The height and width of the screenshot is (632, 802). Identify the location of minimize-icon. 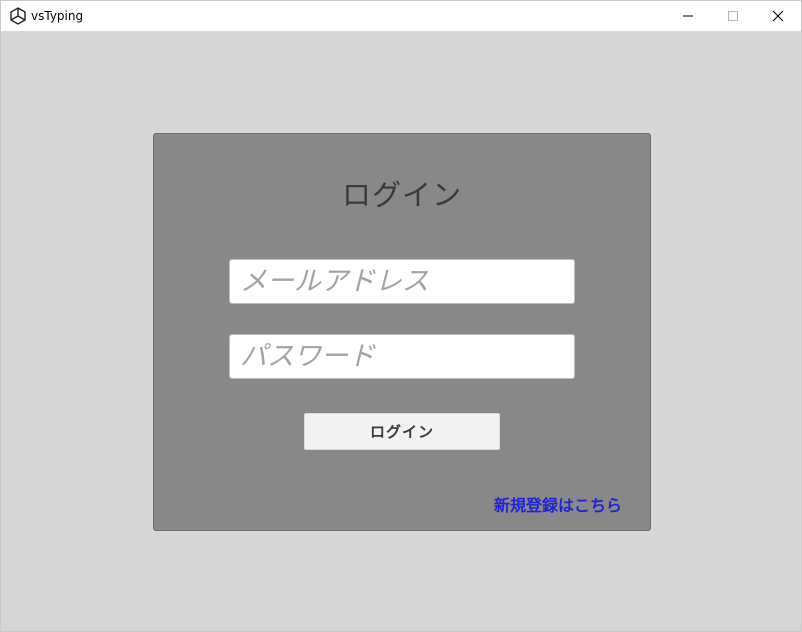
(688, 16).